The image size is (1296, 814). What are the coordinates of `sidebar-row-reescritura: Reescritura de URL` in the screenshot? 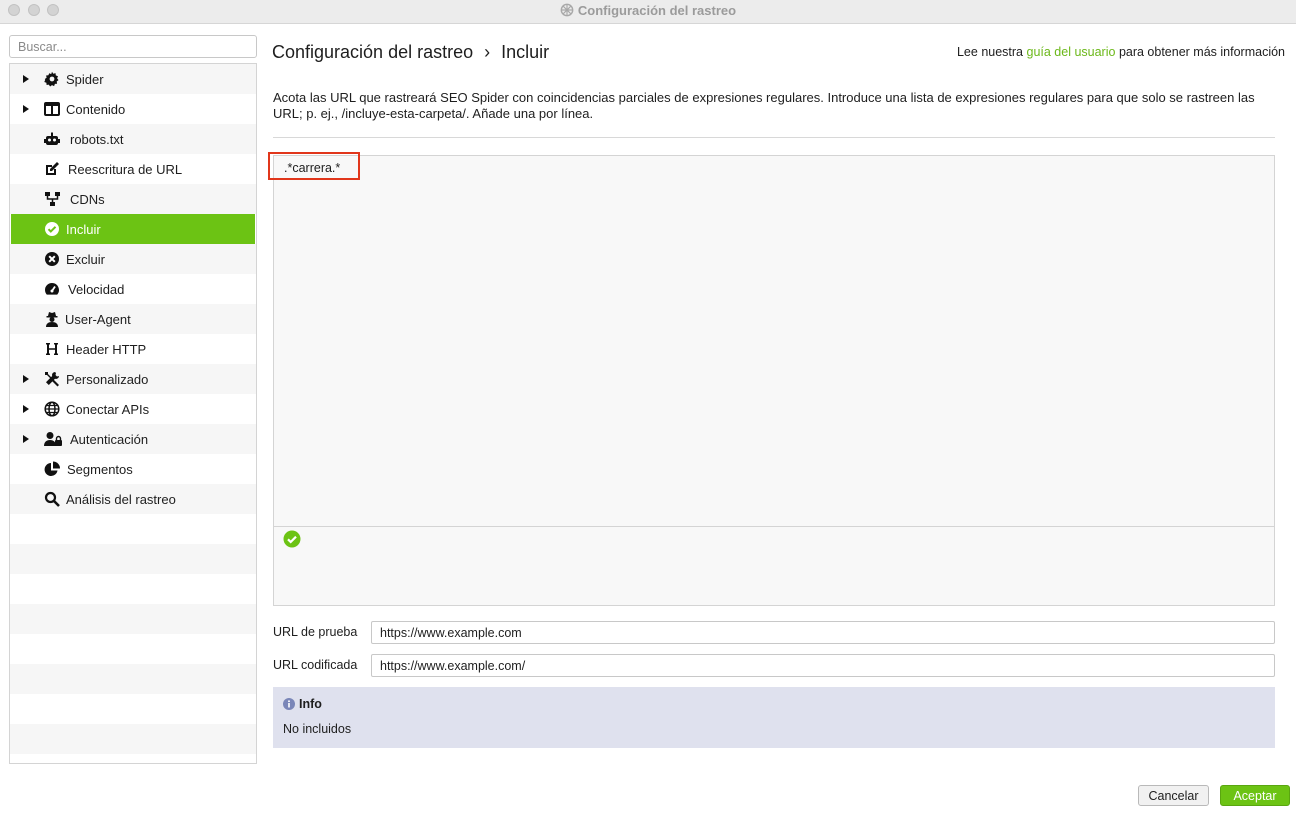 It's located at (133, 169).